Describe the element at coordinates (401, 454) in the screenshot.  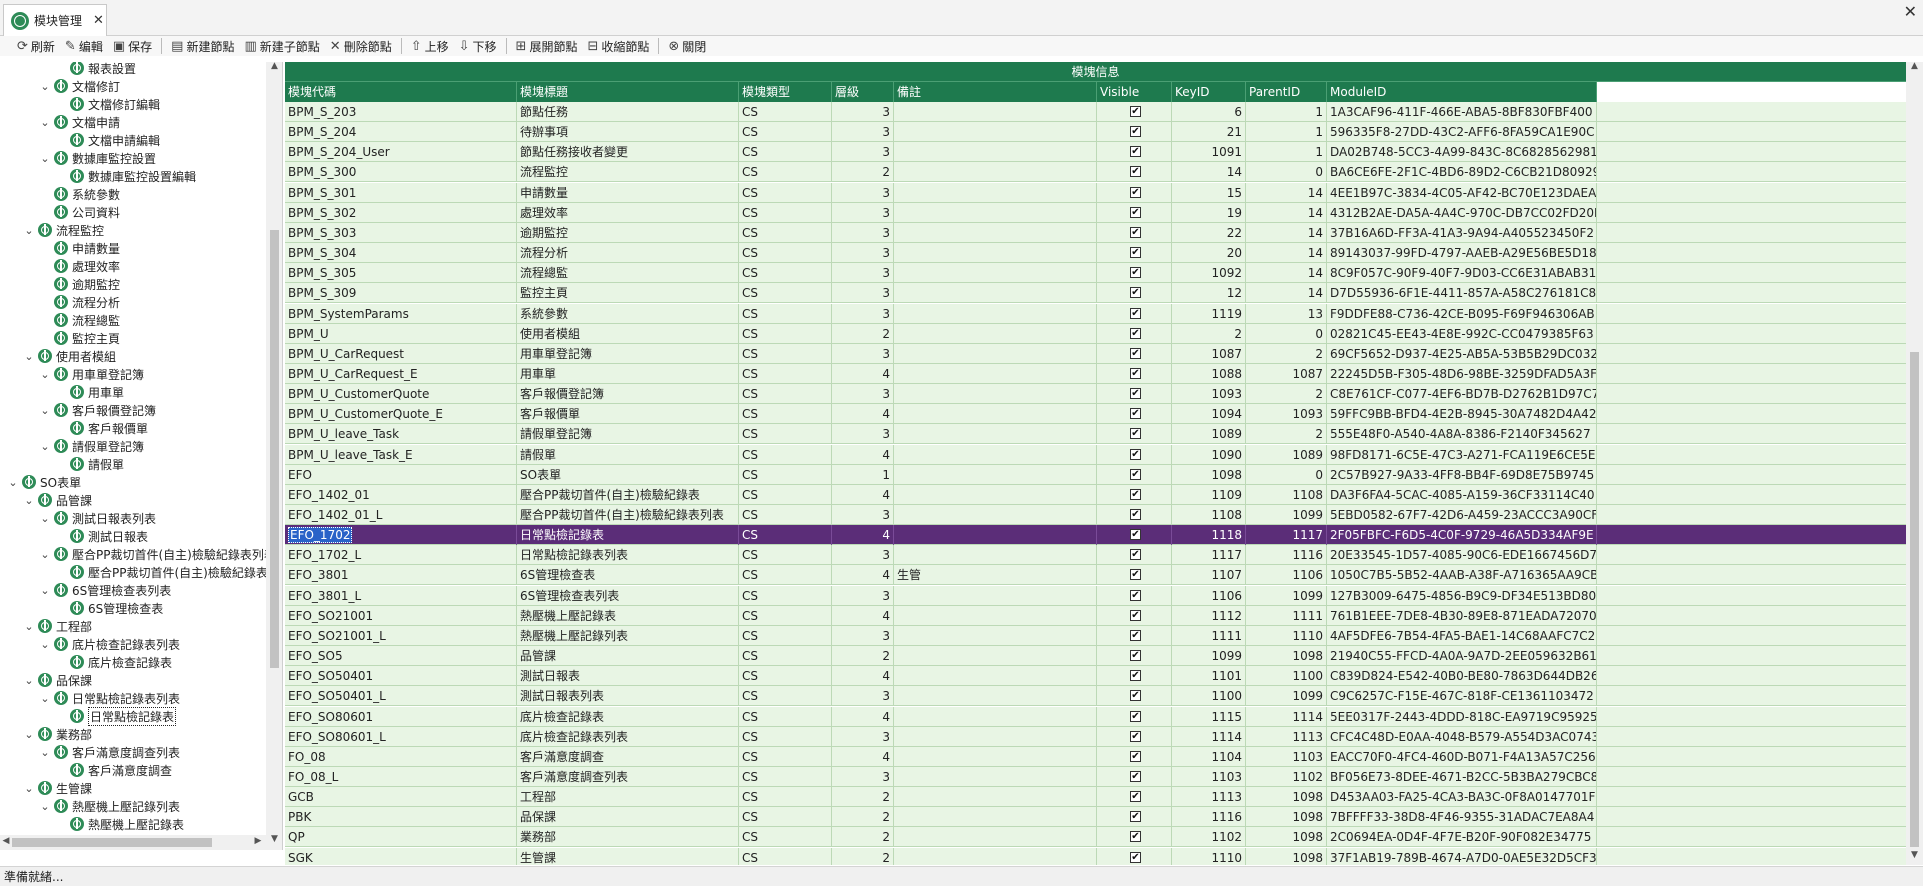
I see `table-cell: BPM_U_leave_Task_E` at that location.